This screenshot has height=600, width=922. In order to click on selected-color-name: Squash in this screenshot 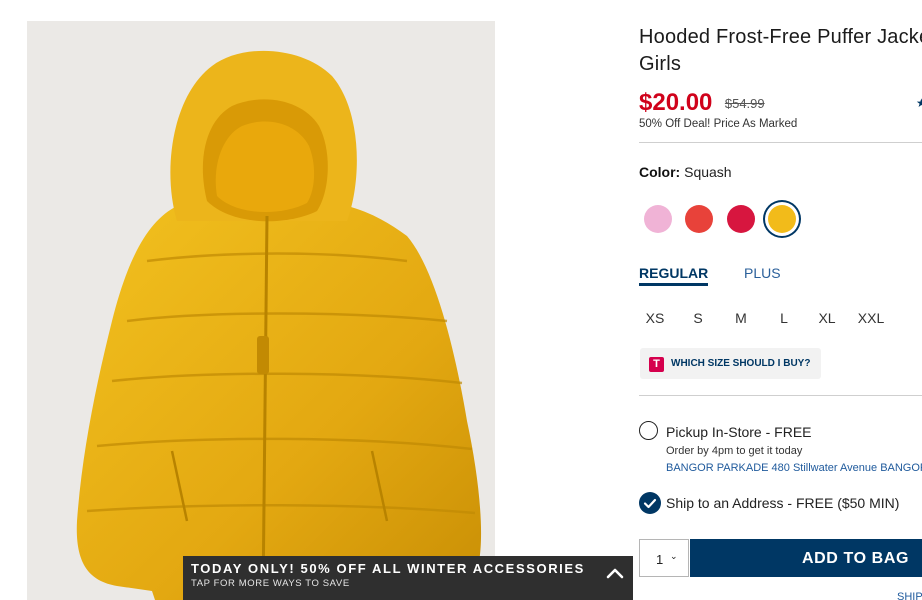, I will do `click(708, 172)`.